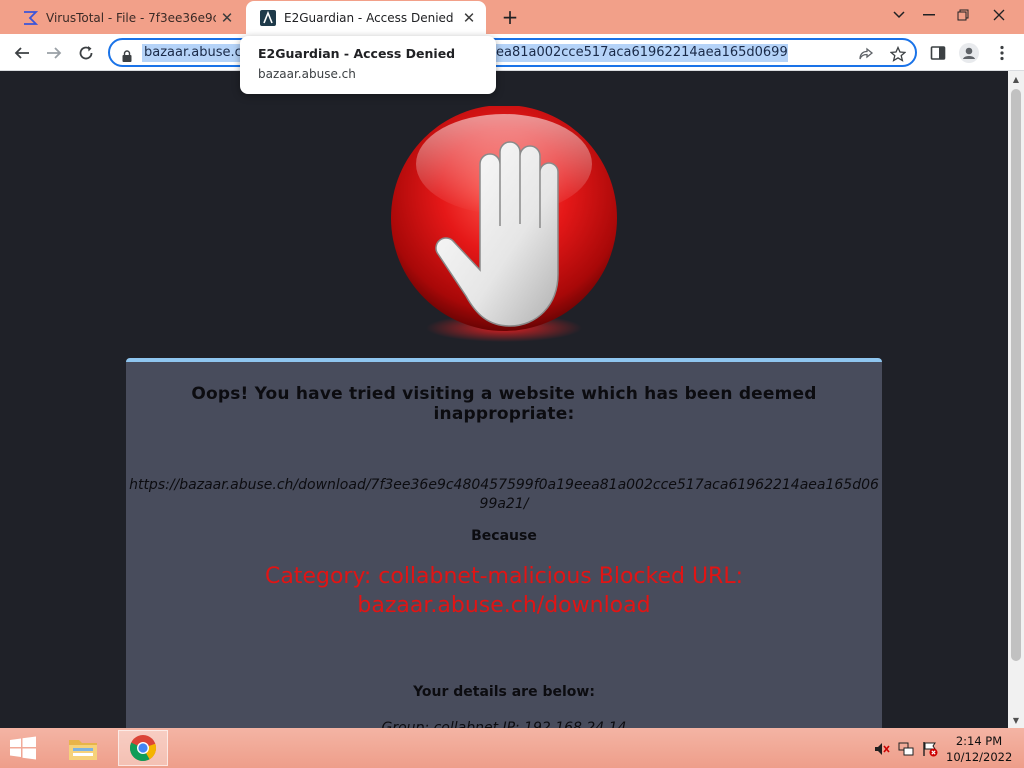 Image resolution: width=1024 pixels, height=768 pixels. Describe the element at coordinates (963, 15) in the screenshot. I see `restore-icon` at that location.